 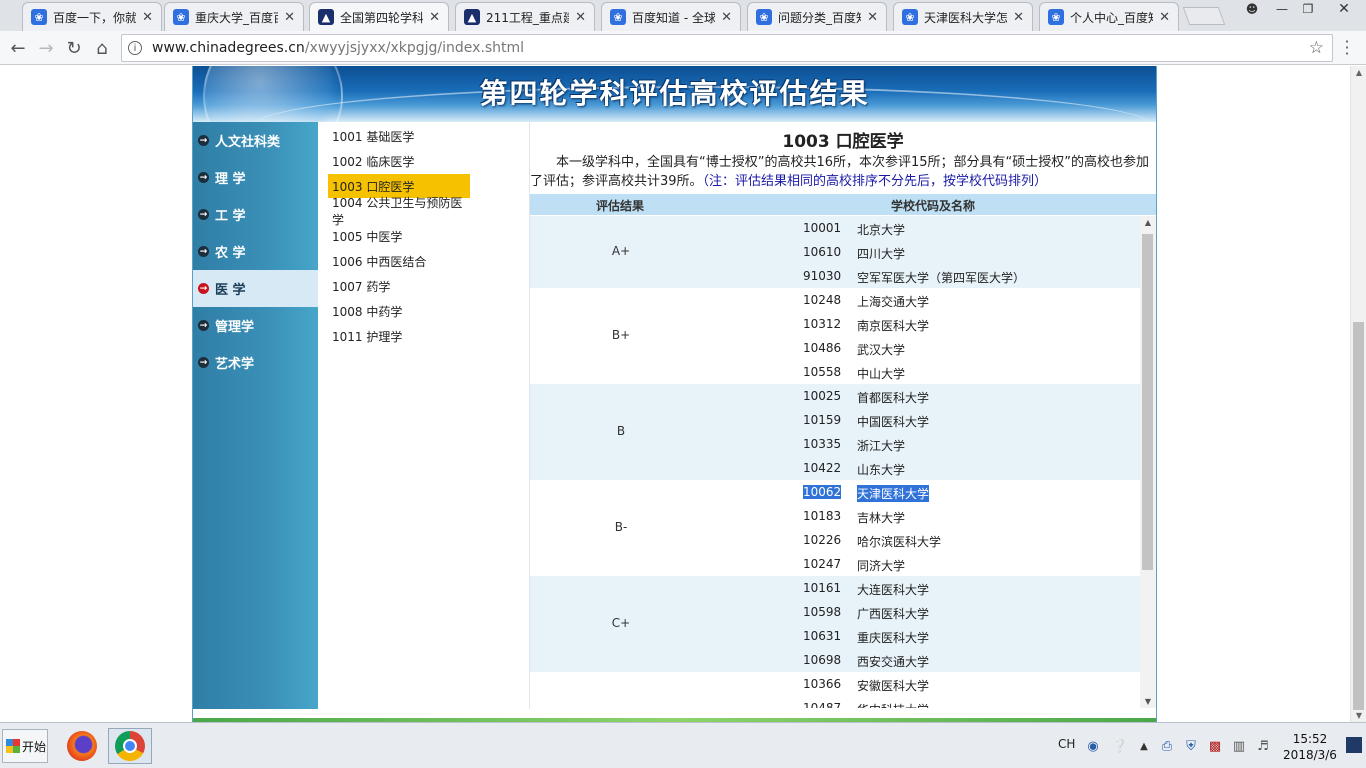 What do you see at coordinates (1239, 746) in the screenshot?
I see `signal-icon: ▥` at bounding box center [1239, 746].